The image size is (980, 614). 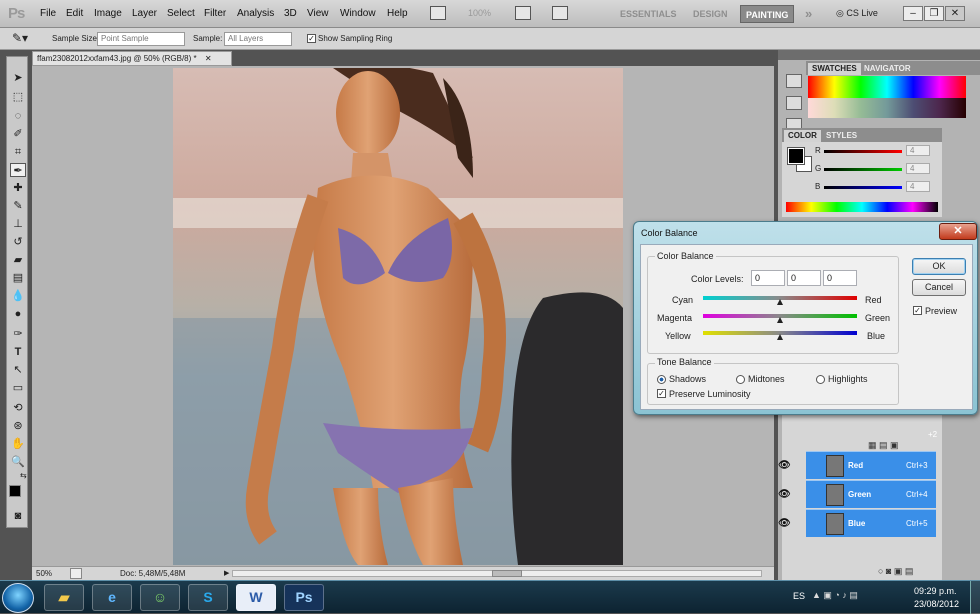 I want to click on clone-stamp-tool-icon: ⊥, so click(x=18, y=224).